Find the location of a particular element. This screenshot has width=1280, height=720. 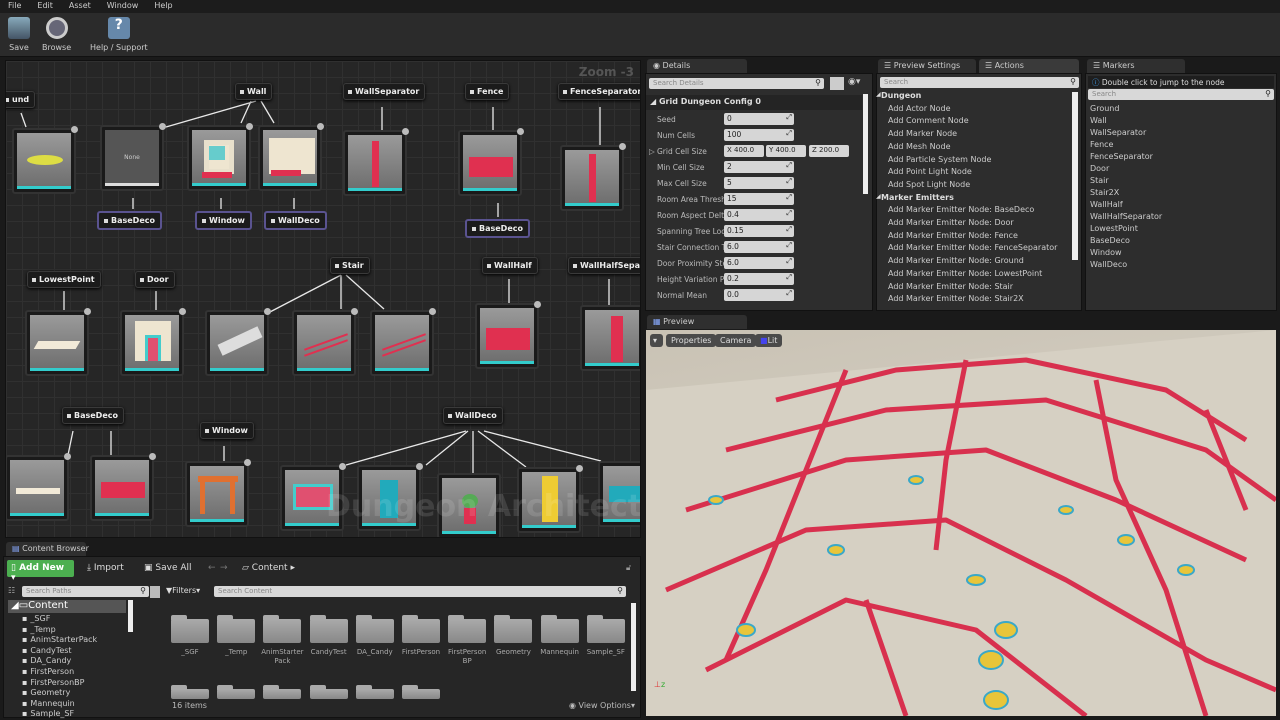

tree-item-folder: Geometry is located at coordinates (46, 692).